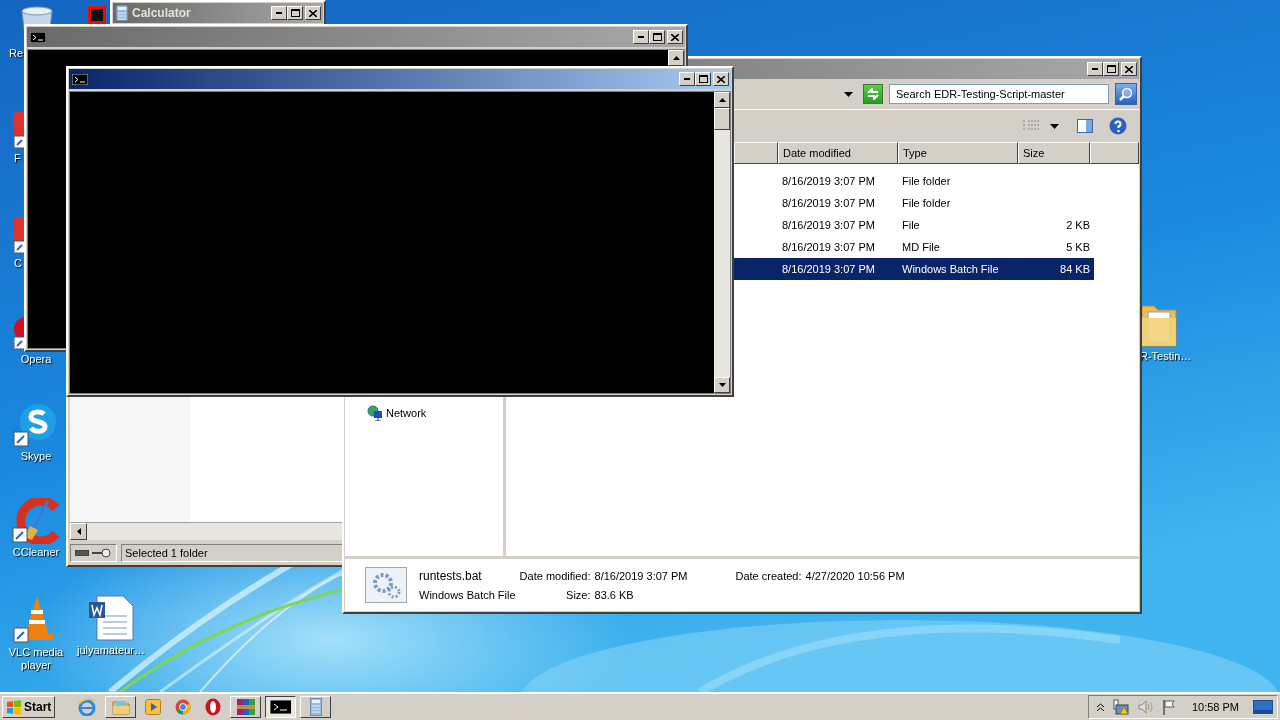  Describe the element at coordinates (1215, 707) in the screenshot. I see `clock: 10:58 PM` at that location.